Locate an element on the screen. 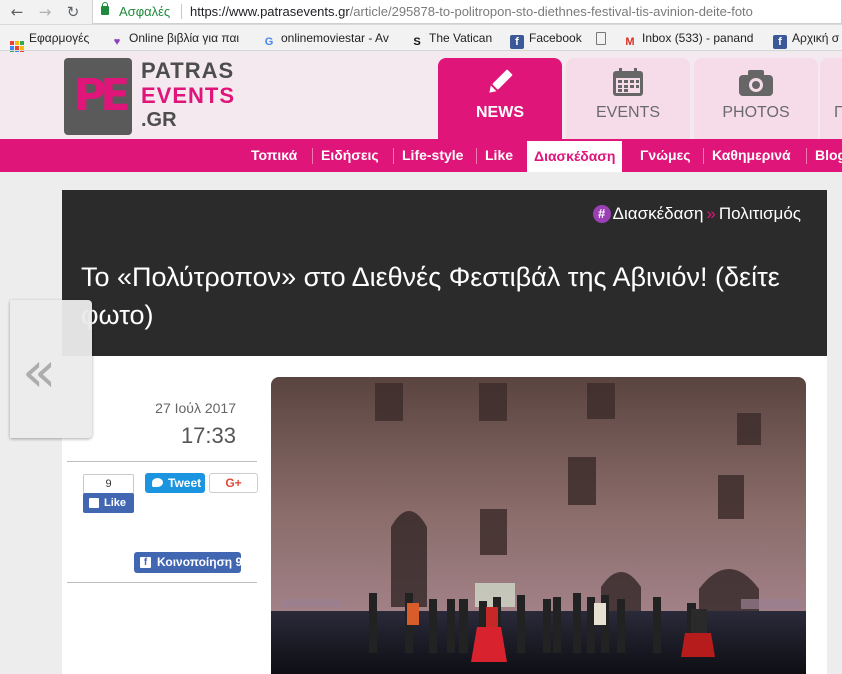  facebook-like-count: 9 is located at coordinates (108, 484).